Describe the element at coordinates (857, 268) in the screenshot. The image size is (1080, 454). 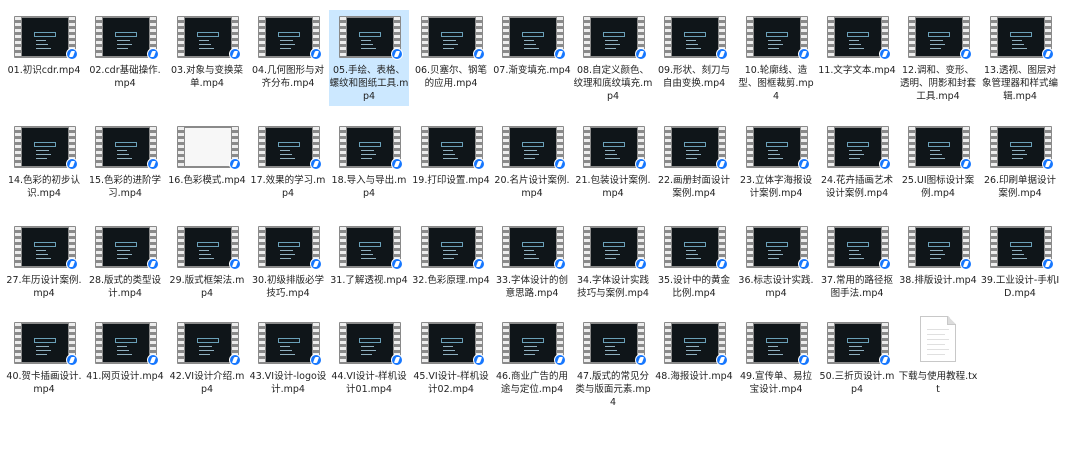
I see `file-item-video: 37.常用的路径抠图手法.mp4` at that location.